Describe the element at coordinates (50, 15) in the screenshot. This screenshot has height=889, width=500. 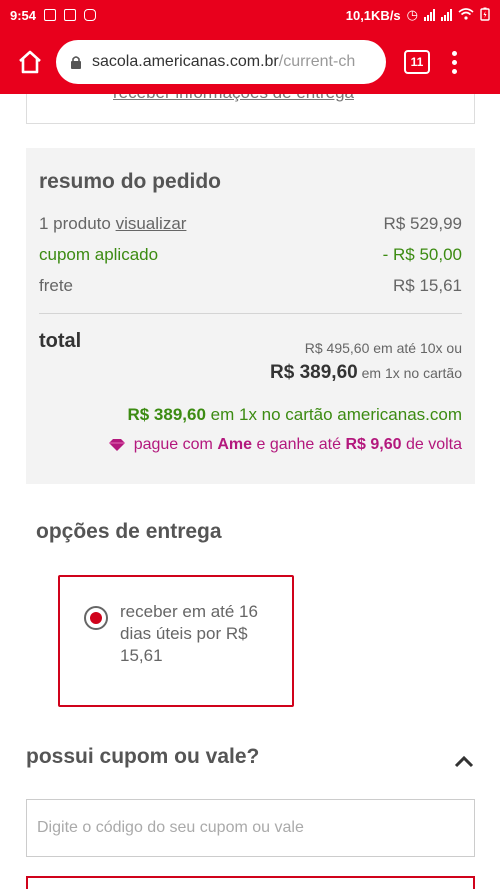
I see `notification-icon` at that location.